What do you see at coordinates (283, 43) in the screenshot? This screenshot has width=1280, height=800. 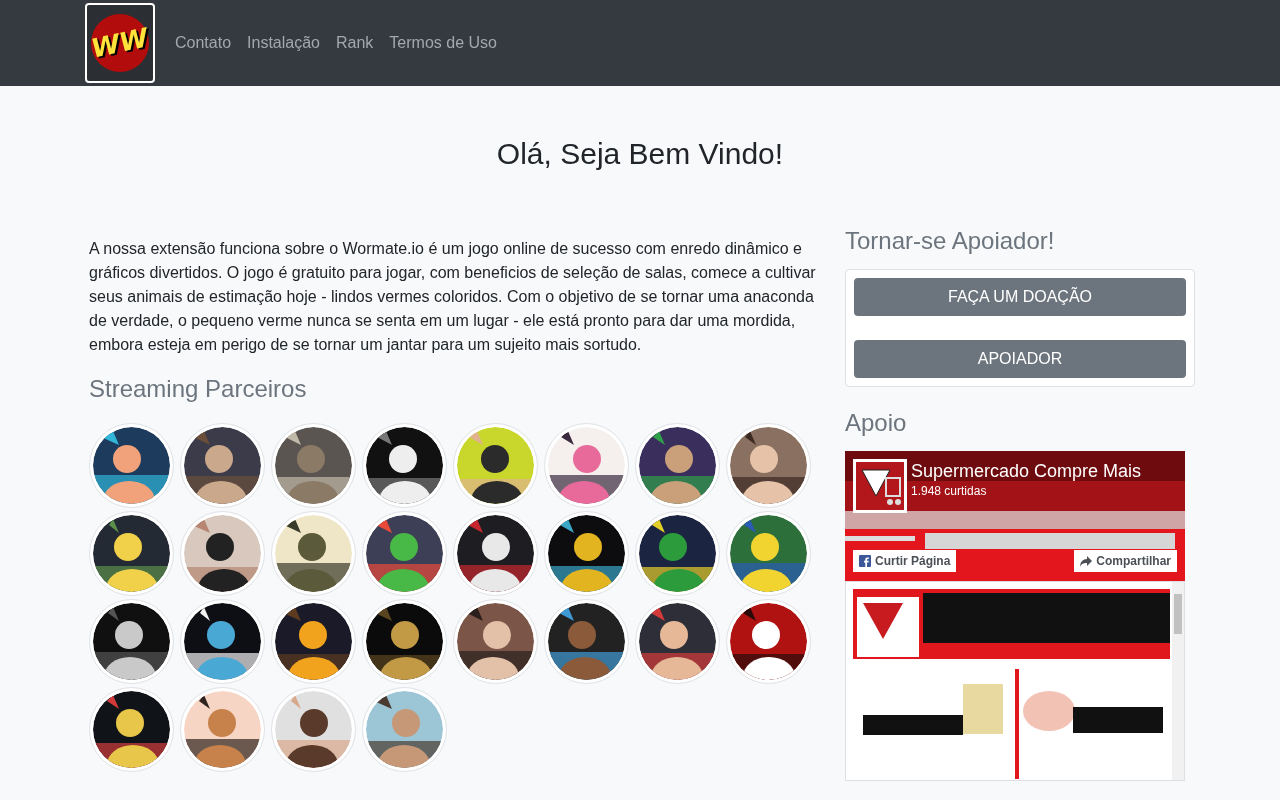 I see `nav-link: Instalação` at bounding box center [283, 43].